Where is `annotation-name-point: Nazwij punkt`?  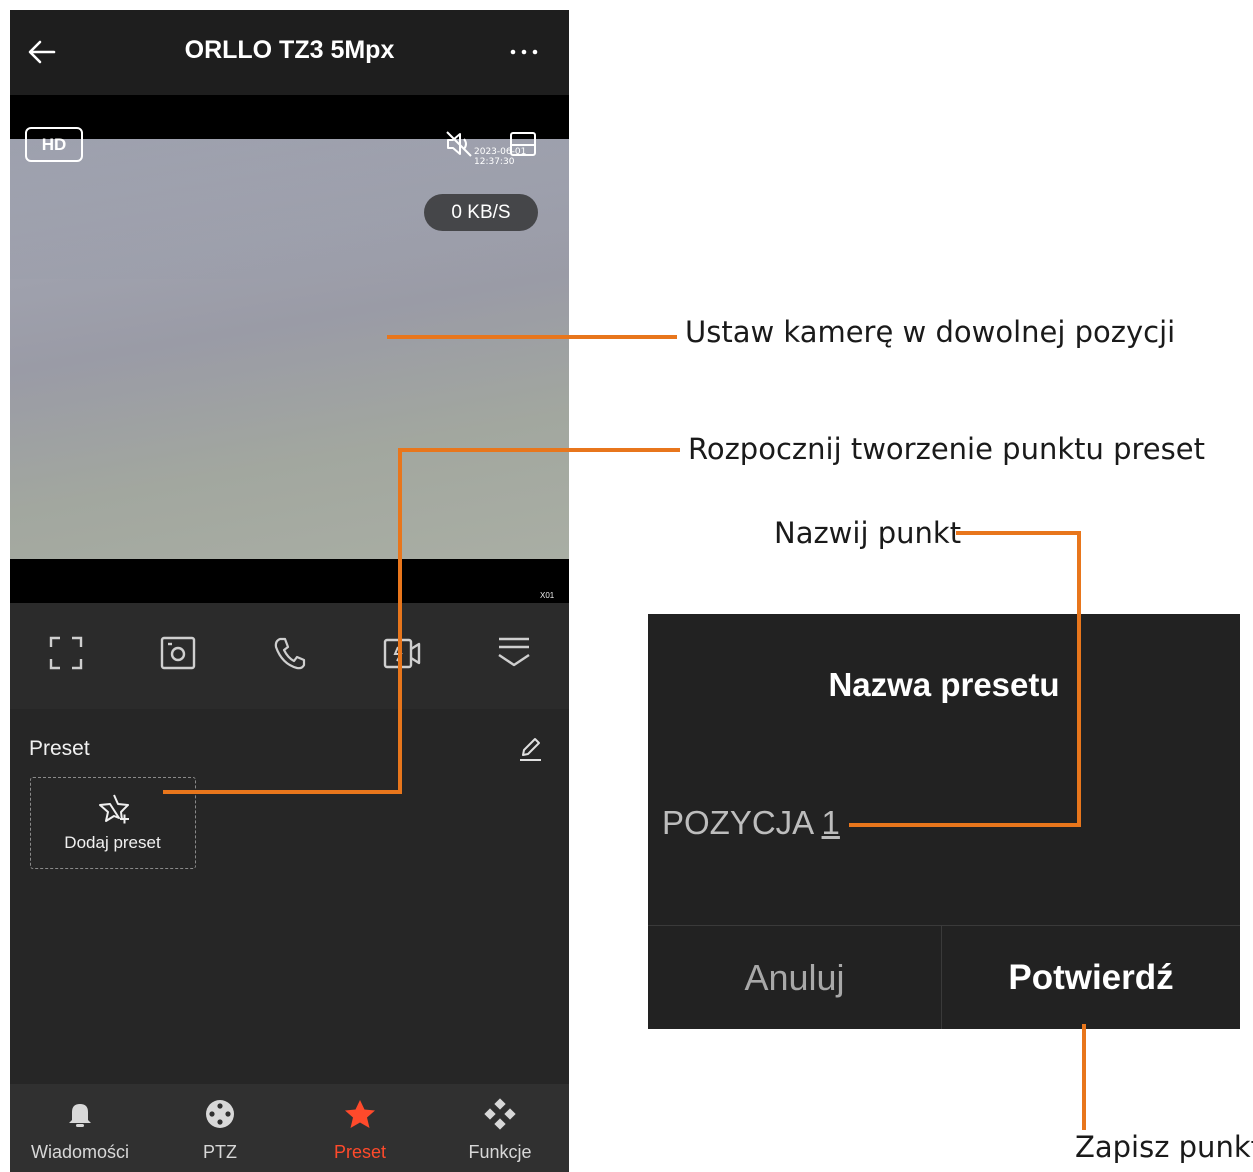 annotation-name-point: Nazwij punkt is located at coordinates (868, 533).